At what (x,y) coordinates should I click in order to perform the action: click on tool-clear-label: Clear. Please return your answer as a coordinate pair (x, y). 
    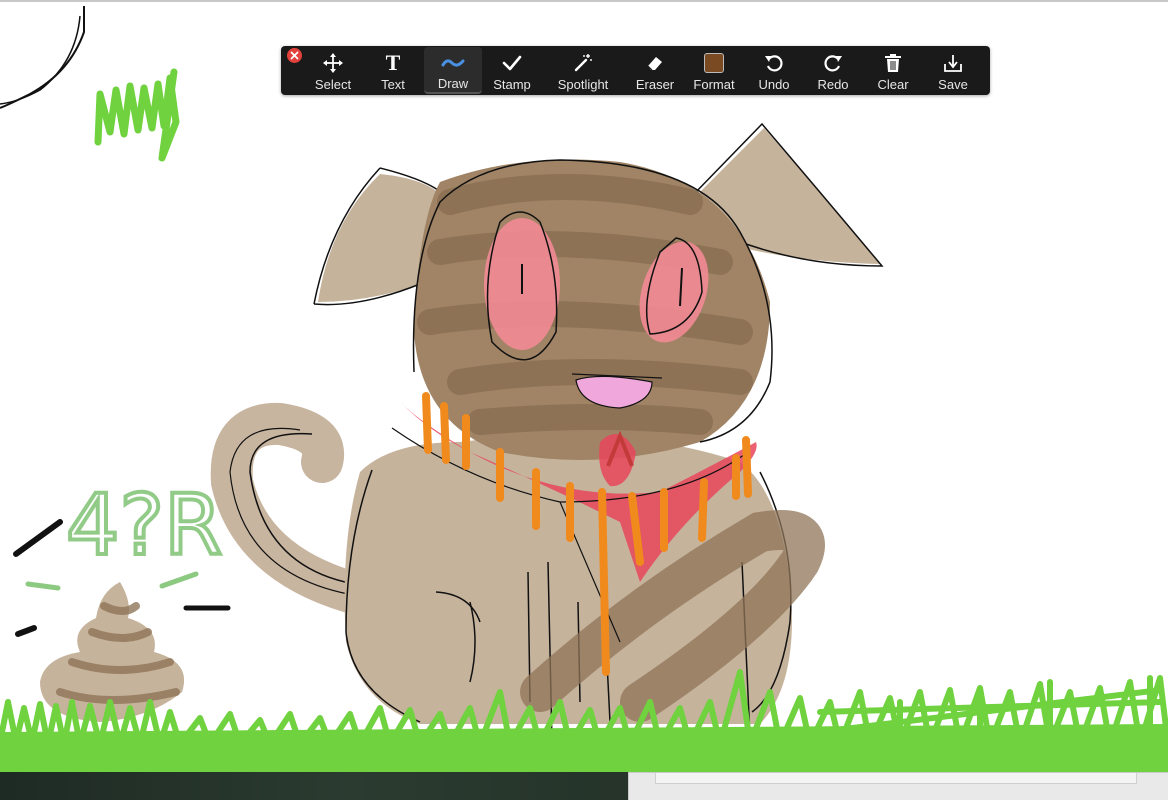
    Looking at the image, I should click on (893, 84).